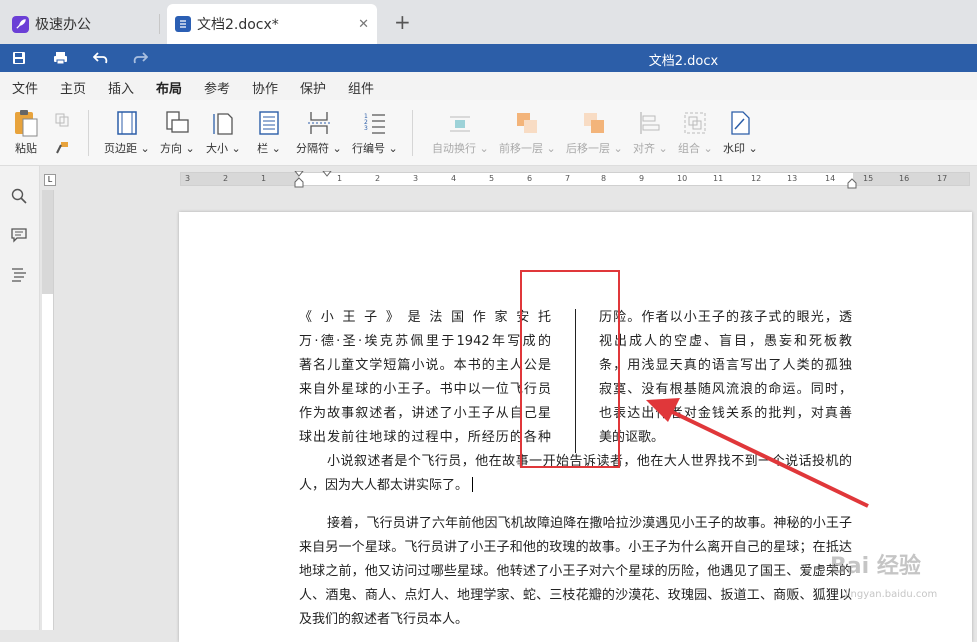  Describe the element at coordinates (757, 453) in the screenshot. I see `annotation-arrow-icon` at that location.